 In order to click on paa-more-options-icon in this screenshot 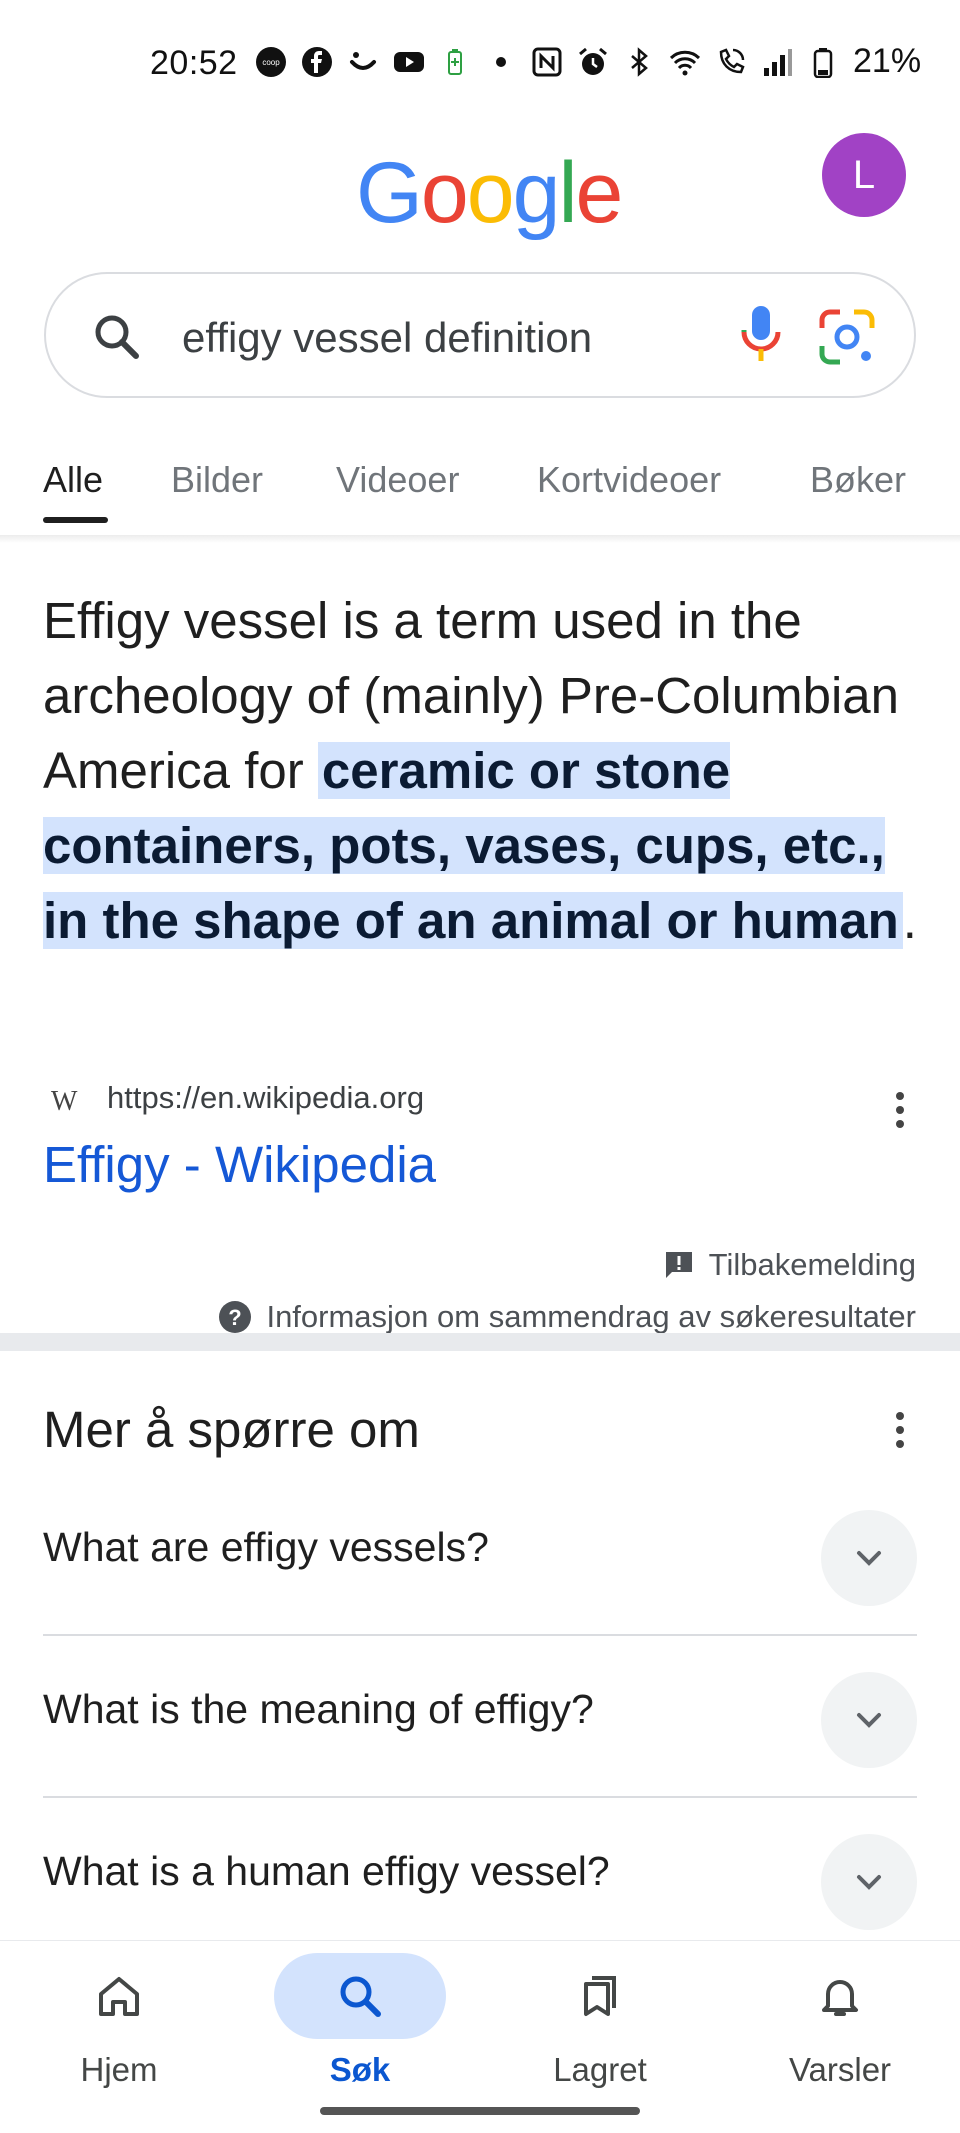, I will do `click(900, 1430)`.